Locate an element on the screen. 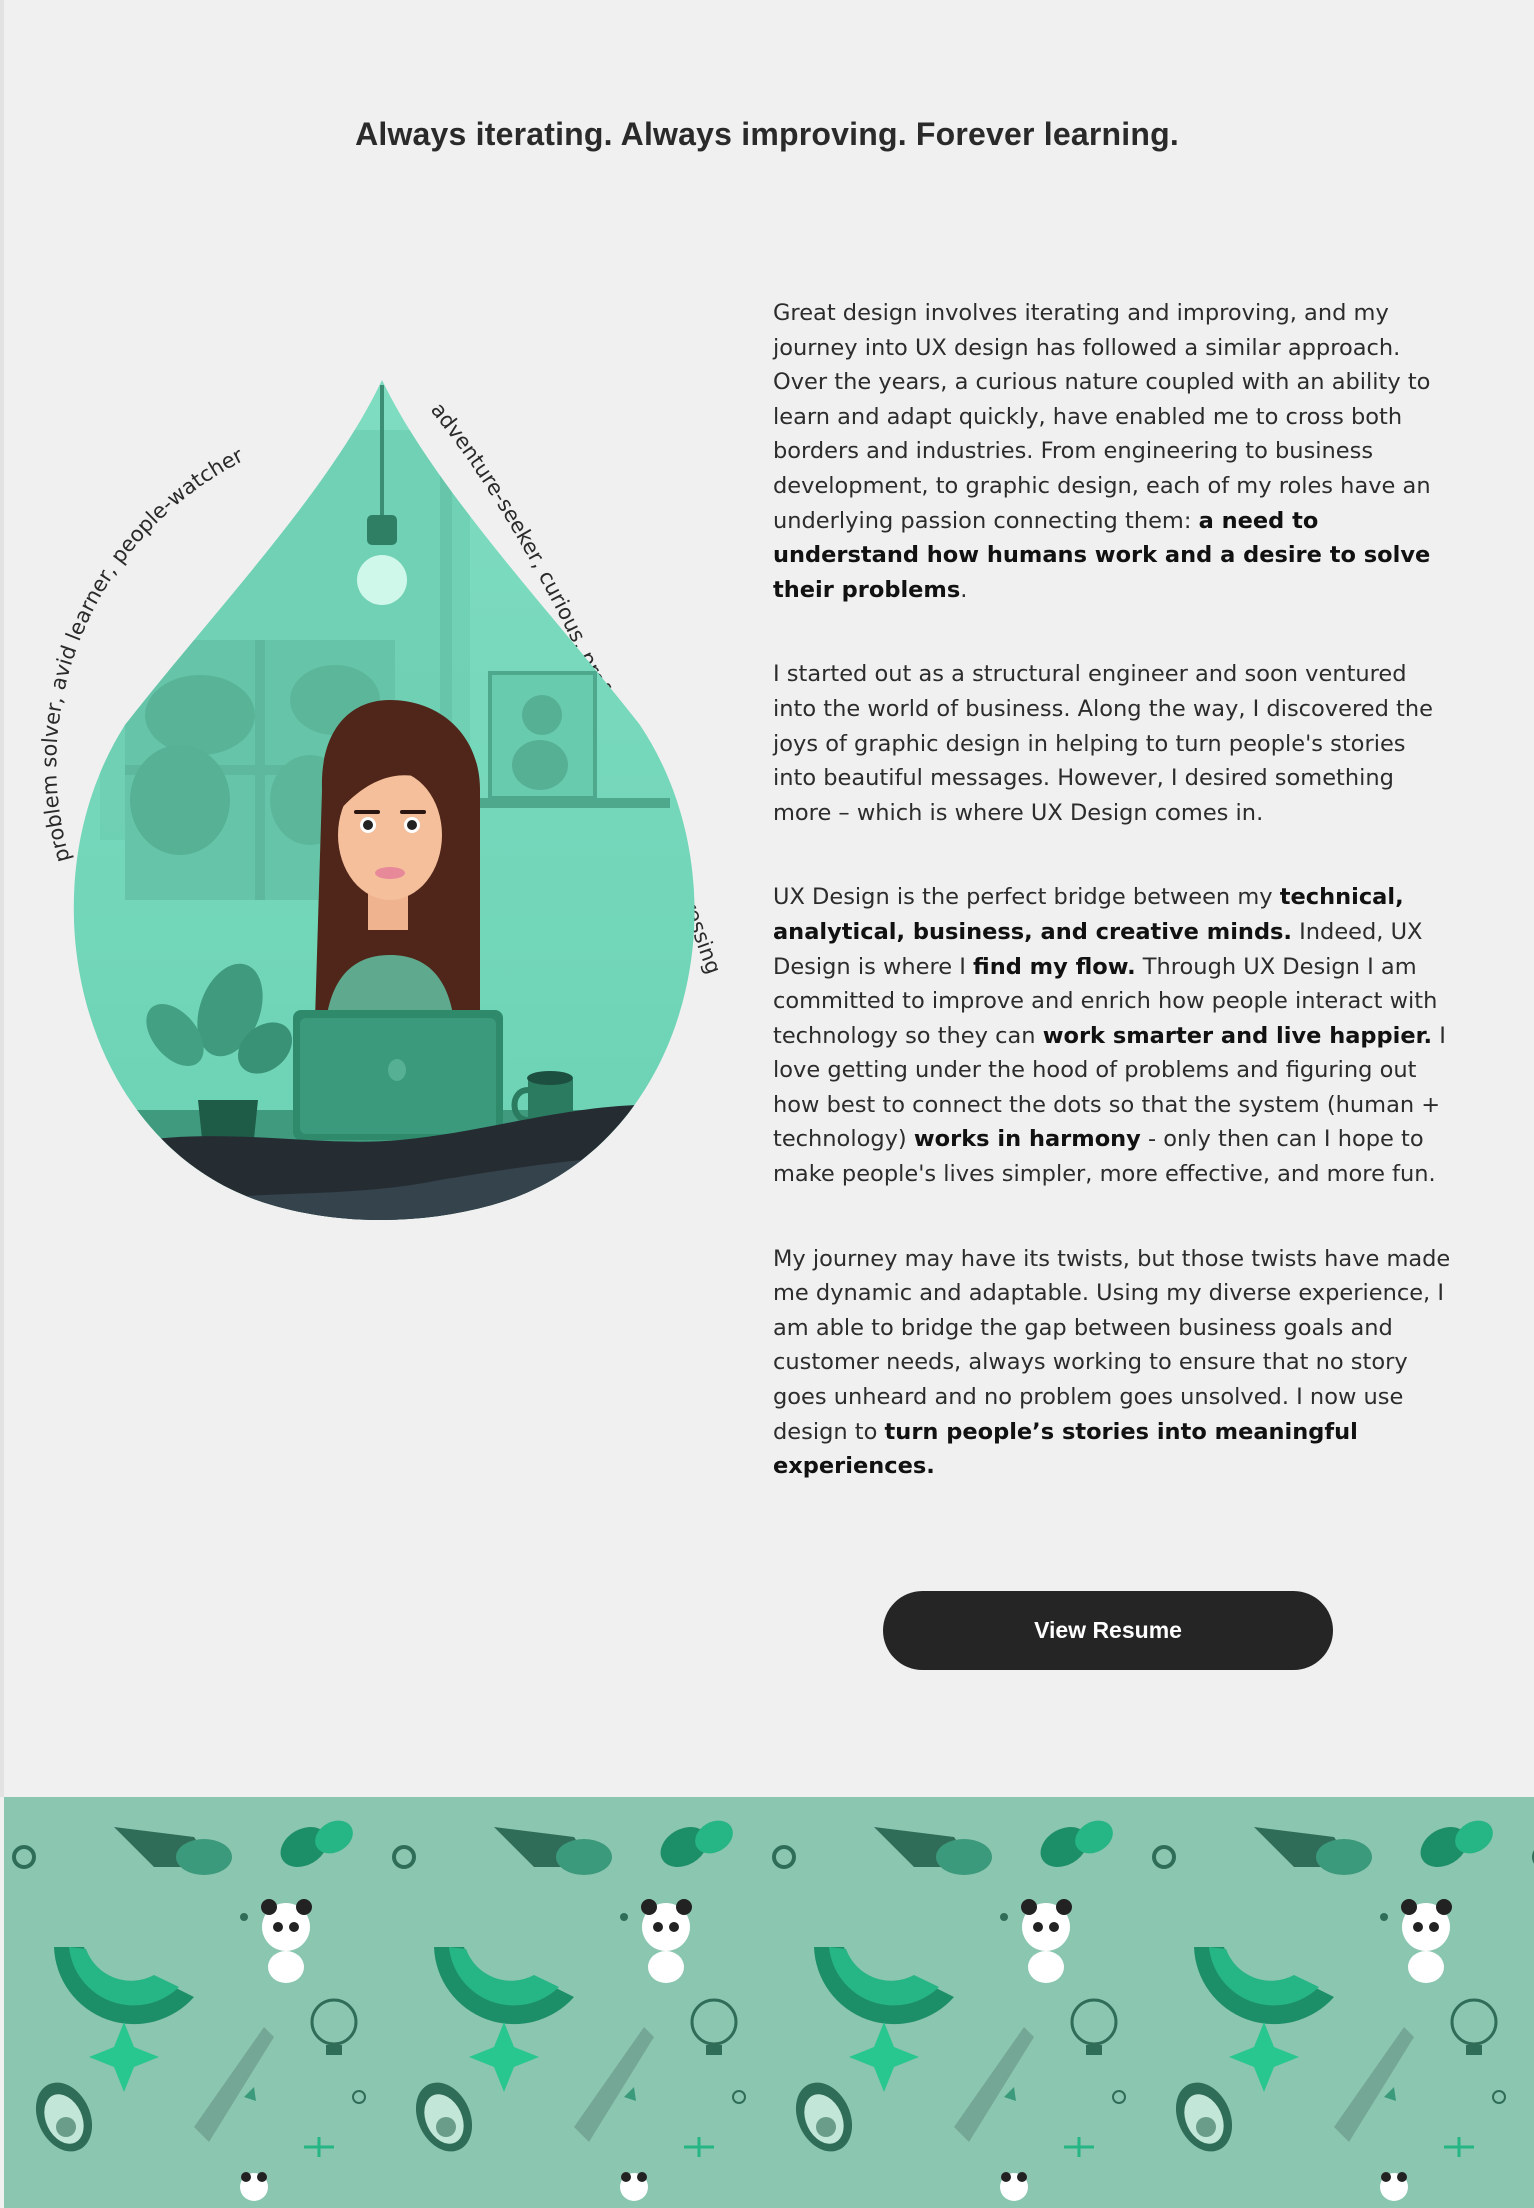 The image size is (1534, 2208). laptop-icon is located at coordinates (398, 1075).